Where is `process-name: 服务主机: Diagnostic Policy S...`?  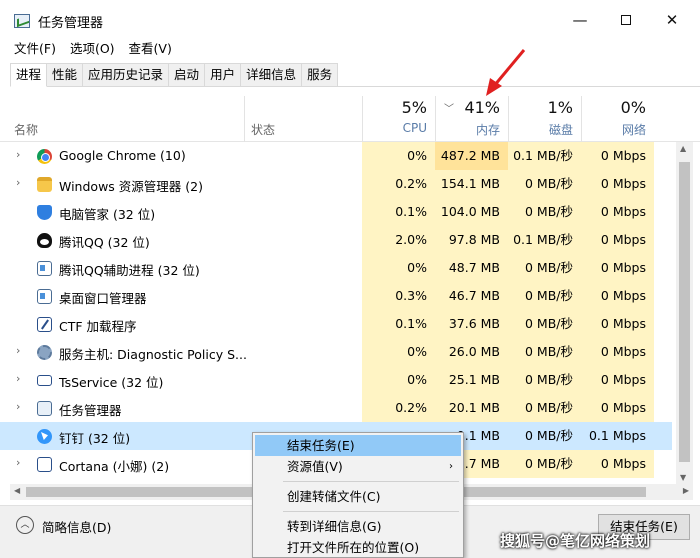 process-name: 服务主机: Diagnostic Policy S... is located at coordinates (153, 354).